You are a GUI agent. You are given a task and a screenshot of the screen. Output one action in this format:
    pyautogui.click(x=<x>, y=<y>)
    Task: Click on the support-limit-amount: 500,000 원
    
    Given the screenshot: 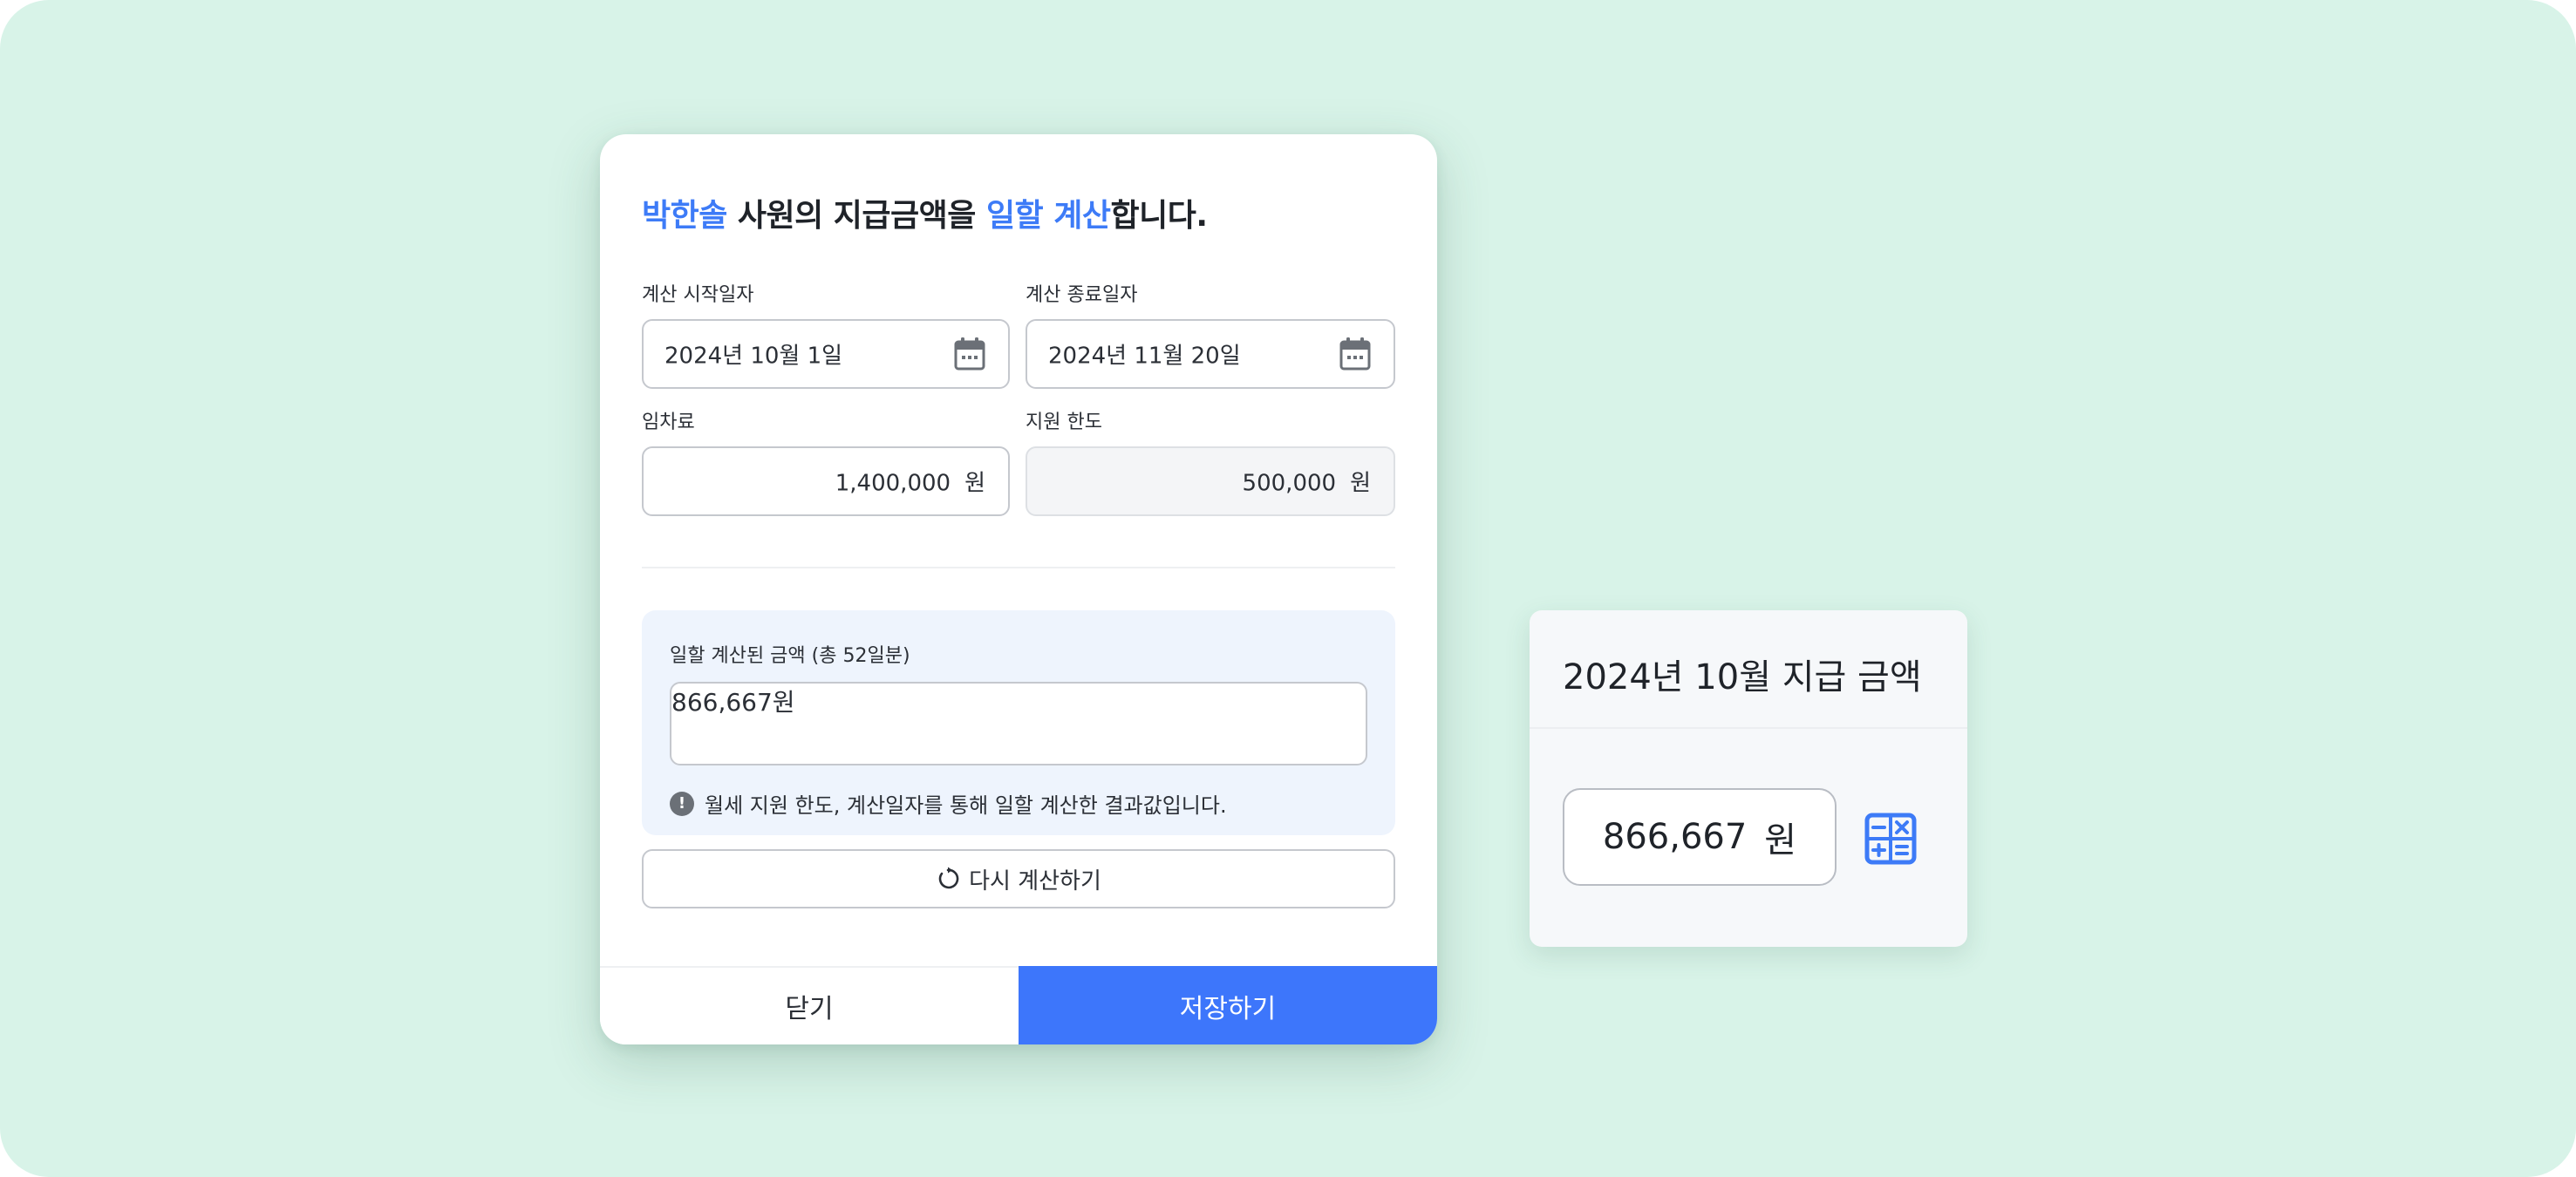 What is the action you would take?
    pyautogui.click(x=1307, y=482)
    